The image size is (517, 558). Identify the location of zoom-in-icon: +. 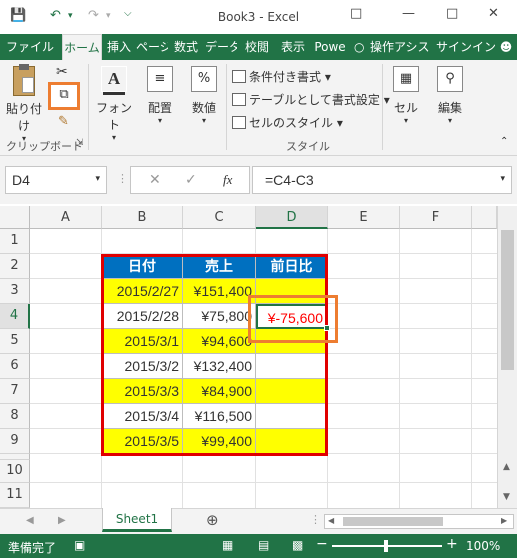
(452, 544).